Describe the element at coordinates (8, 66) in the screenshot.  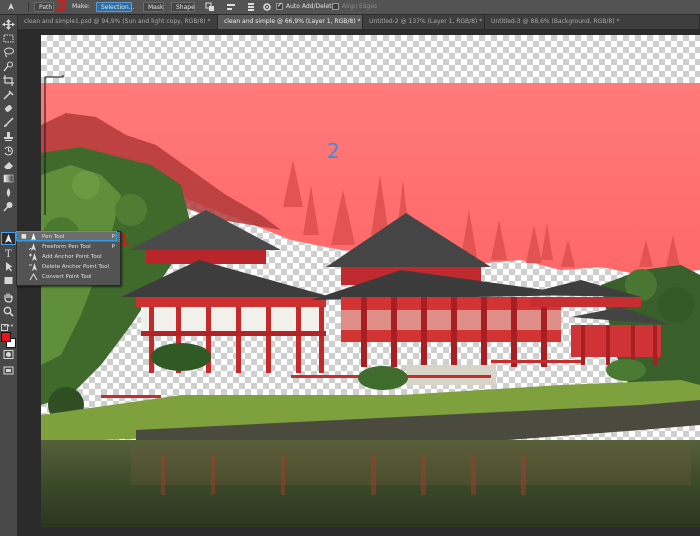
I see `quick-selection-tool-icon` at that location.